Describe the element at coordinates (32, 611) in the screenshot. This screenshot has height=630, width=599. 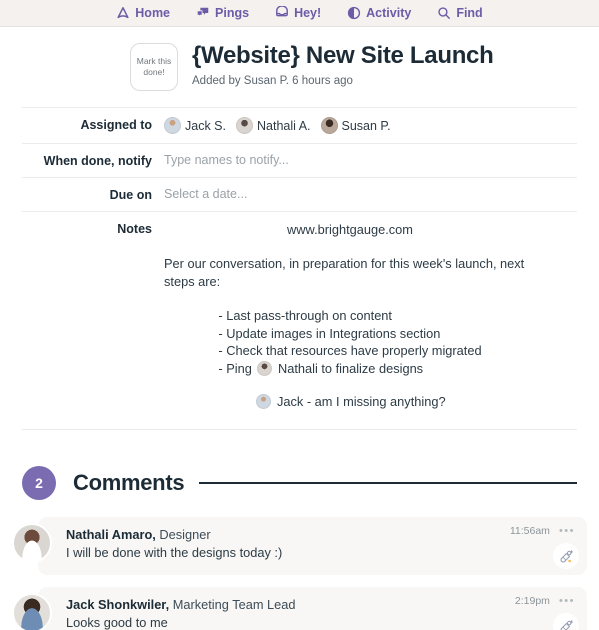
I see `avatar-jack-shonkwiler` at that location.